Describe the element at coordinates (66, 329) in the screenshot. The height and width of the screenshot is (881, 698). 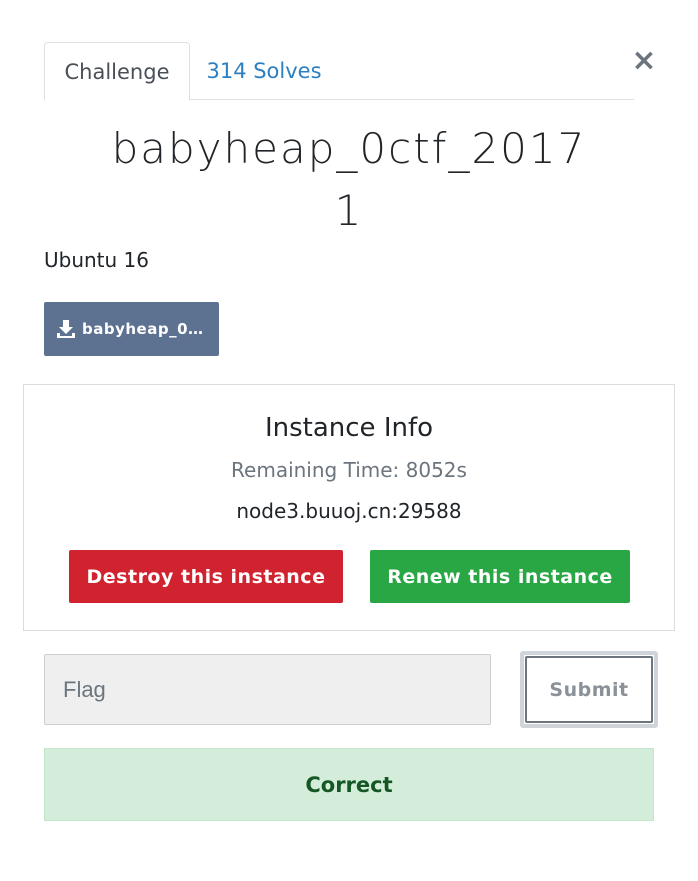
I see `download-icon` at that location.